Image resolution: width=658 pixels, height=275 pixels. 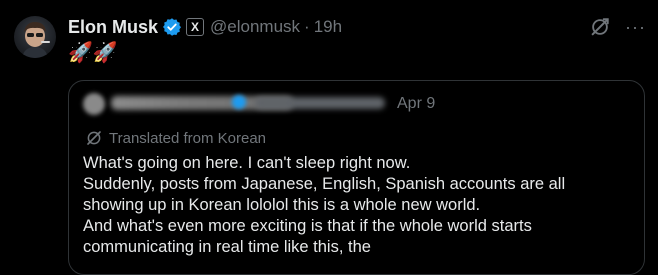 I want to click on grok-icon, so click(x=600, y=27).